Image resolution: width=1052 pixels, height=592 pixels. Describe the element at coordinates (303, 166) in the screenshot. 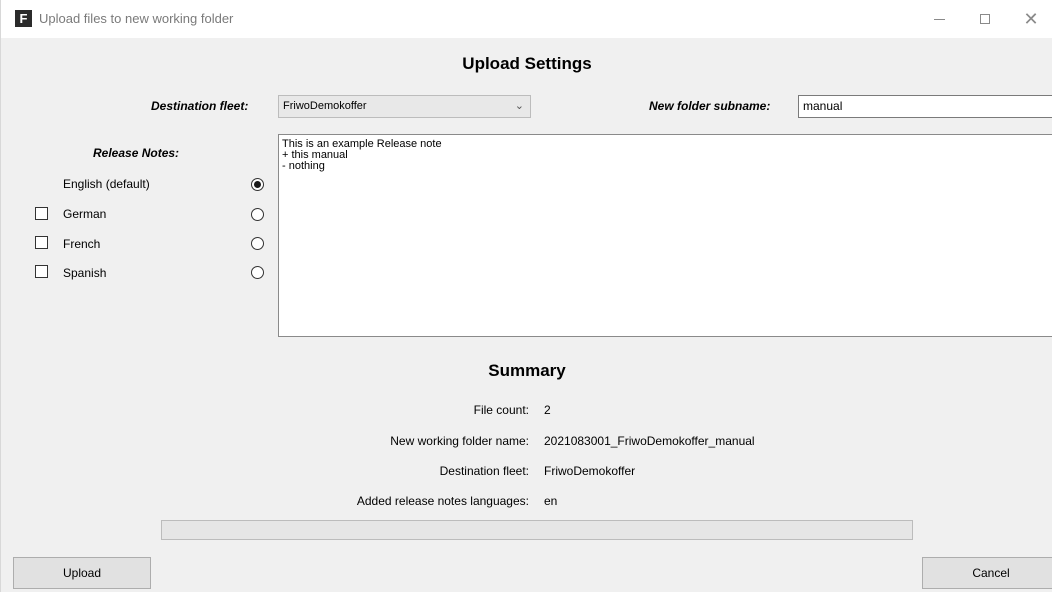

I see `release-note-line: - nothing` at that location.